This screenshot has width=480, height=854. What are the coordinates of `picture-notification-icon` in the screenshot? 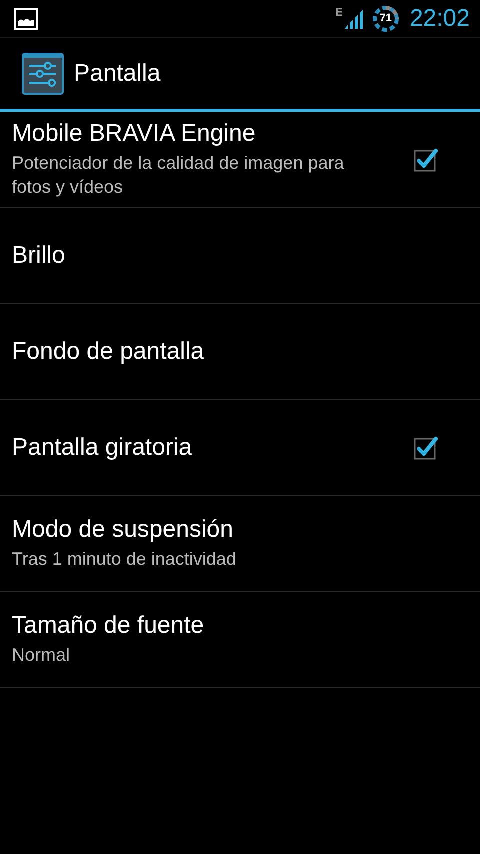 It's located at (26, 19).